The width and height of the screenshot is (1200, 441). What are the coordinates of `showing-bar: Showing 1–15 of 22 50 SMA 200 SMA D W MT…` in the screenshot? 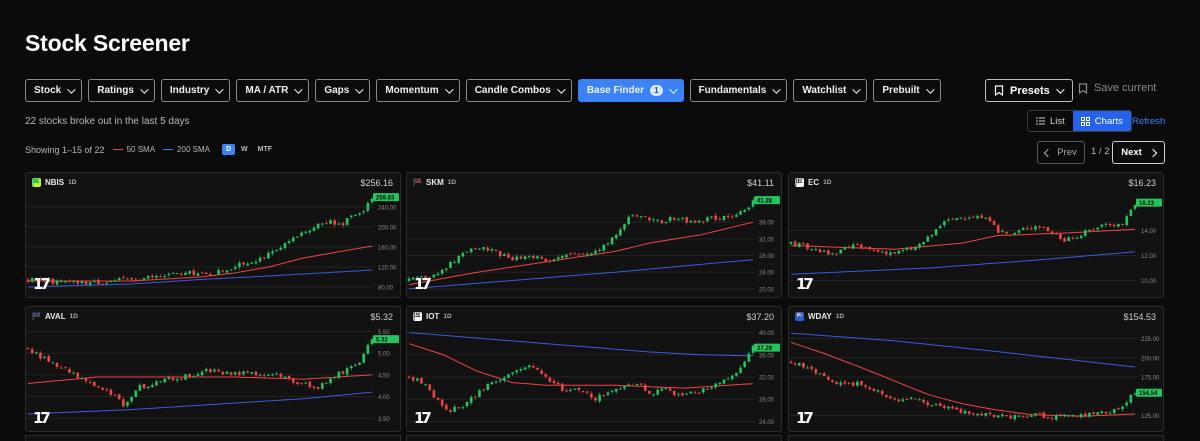 It's located at (150, 149).